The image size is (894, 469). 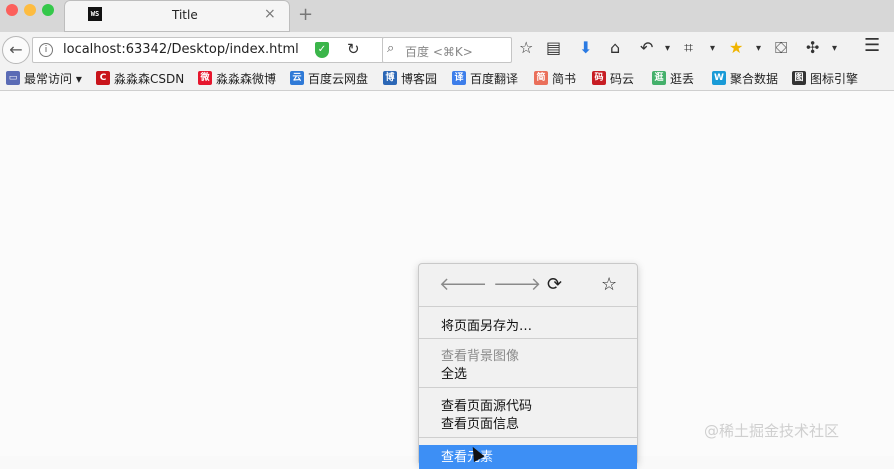 What do you see at coordinates (46, 50) in the screenshot?
I see `page-info-icon: i` at bounding box center [46, 50].